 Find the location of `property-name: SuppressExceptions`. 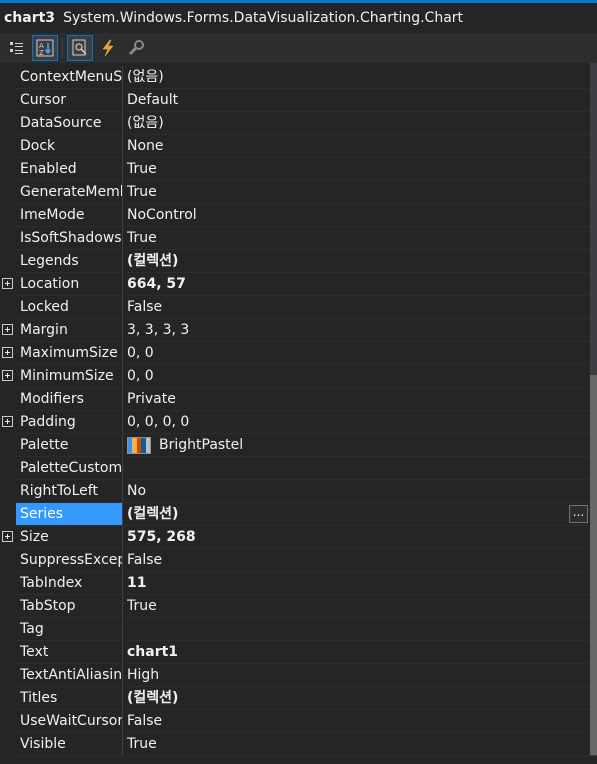

property-name: SuppressExceptions is located at coordinates (69, 560).